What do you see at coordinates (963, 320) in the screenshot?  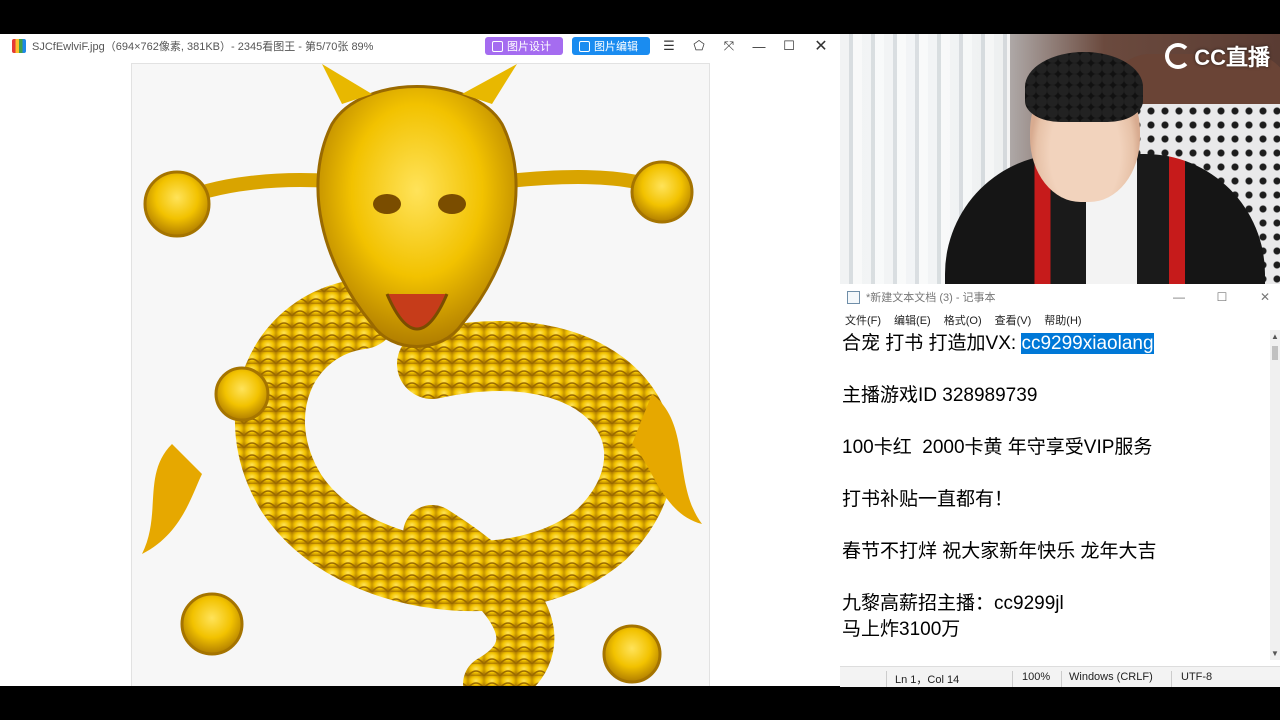 I see `menu-format: 格式(O)` at bounding box center [963, 320].